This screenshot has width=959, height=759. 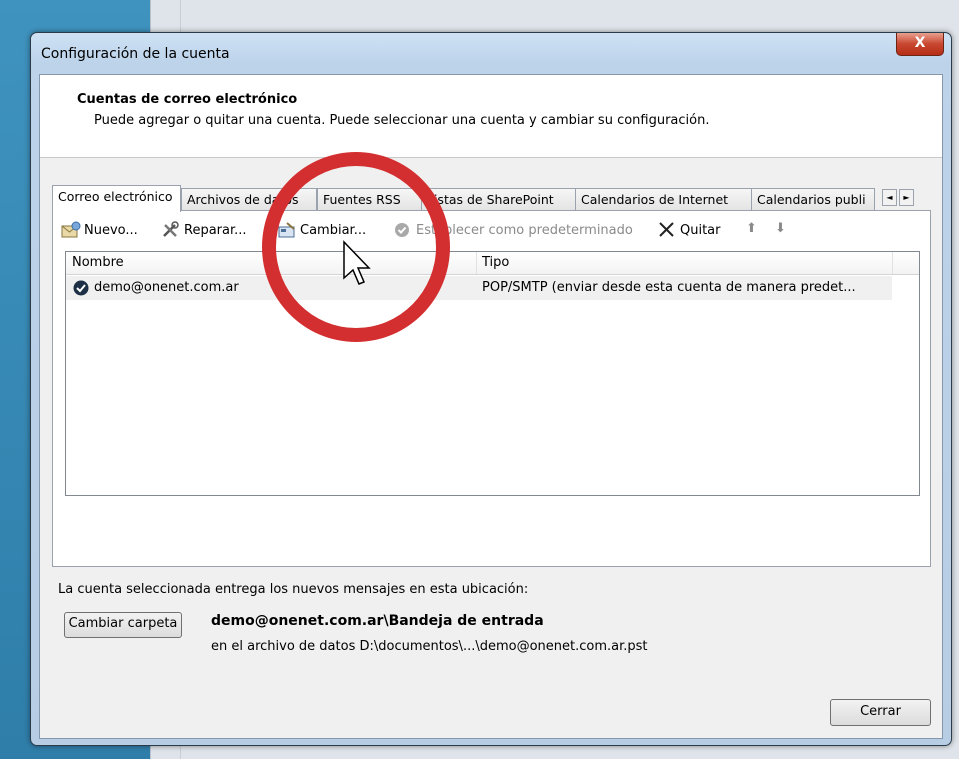 I want to click on tab-scroll-right-icon: ►, so click(x=906, y=197).